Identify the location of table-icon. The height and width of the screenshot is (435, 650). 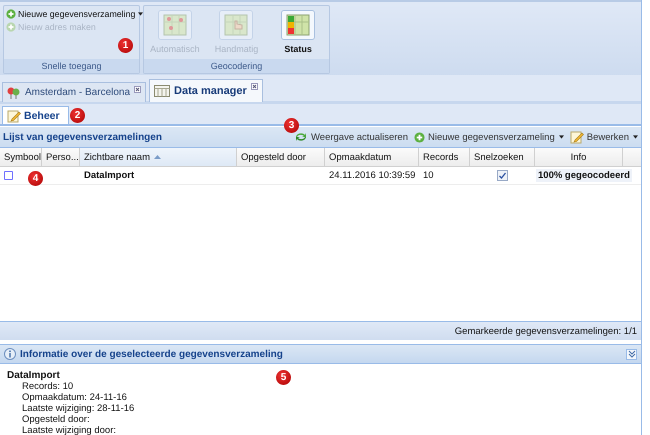
(162, 91).